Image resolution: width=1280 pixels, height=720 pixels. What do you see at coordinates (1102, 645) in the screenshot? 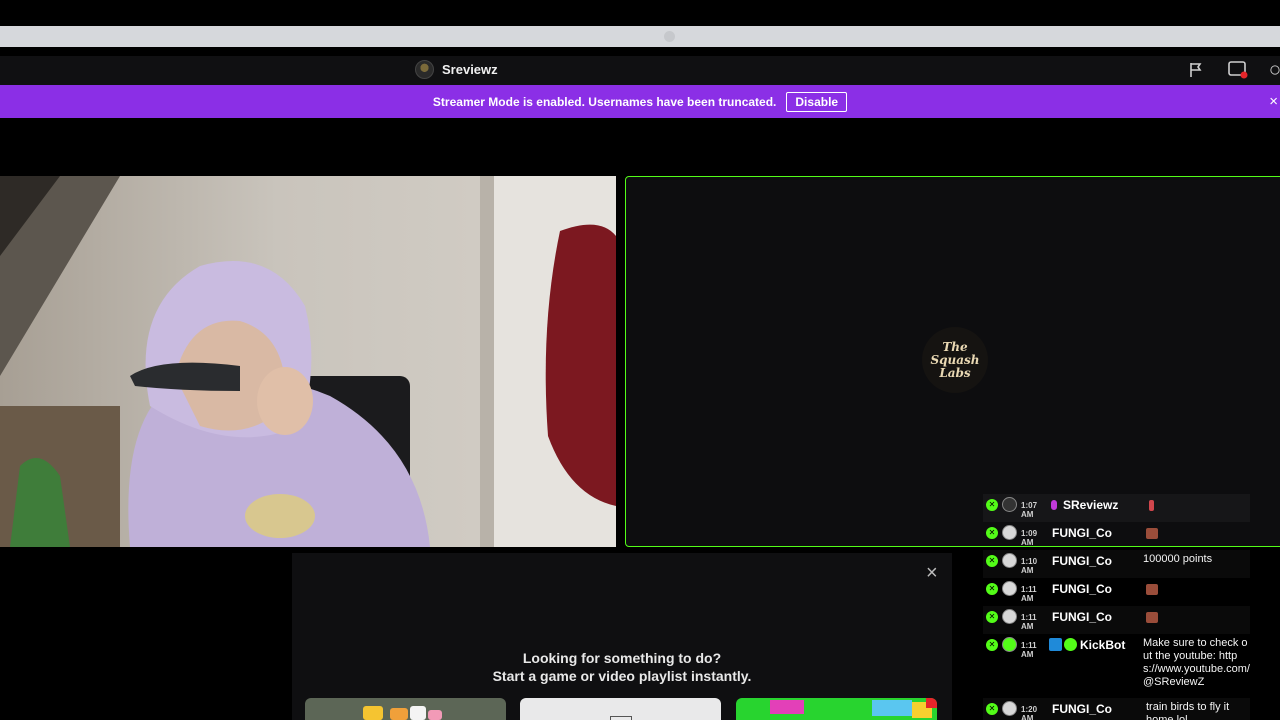
I see `chat-username: KickBot` at bounding box center [1102, 645].